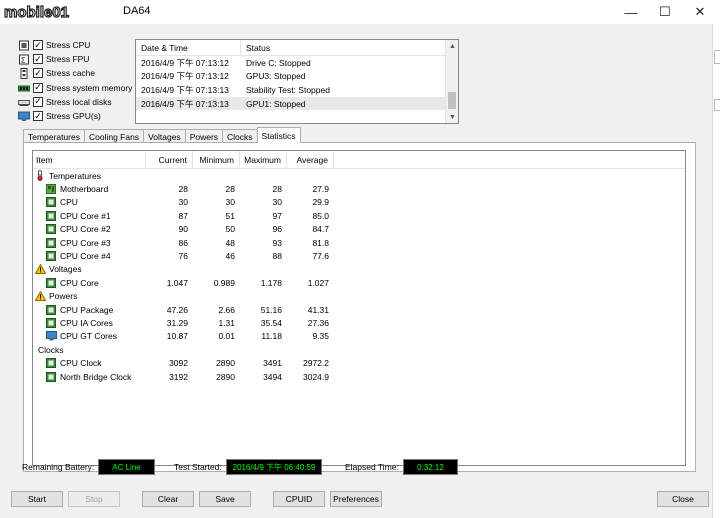 Image resolution: width=720 pixels, height=518 pixels. Describe the element at coordinates (75, 116) in the screenshot. I see `stress-option: ✓ Stress GPU(s)` at that location.